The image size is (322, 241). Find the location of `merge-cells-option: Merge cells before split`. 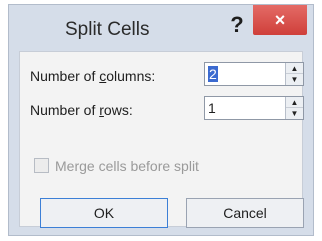

merge-cells-option: Merge cells before split is located at coordinates (164, 166).